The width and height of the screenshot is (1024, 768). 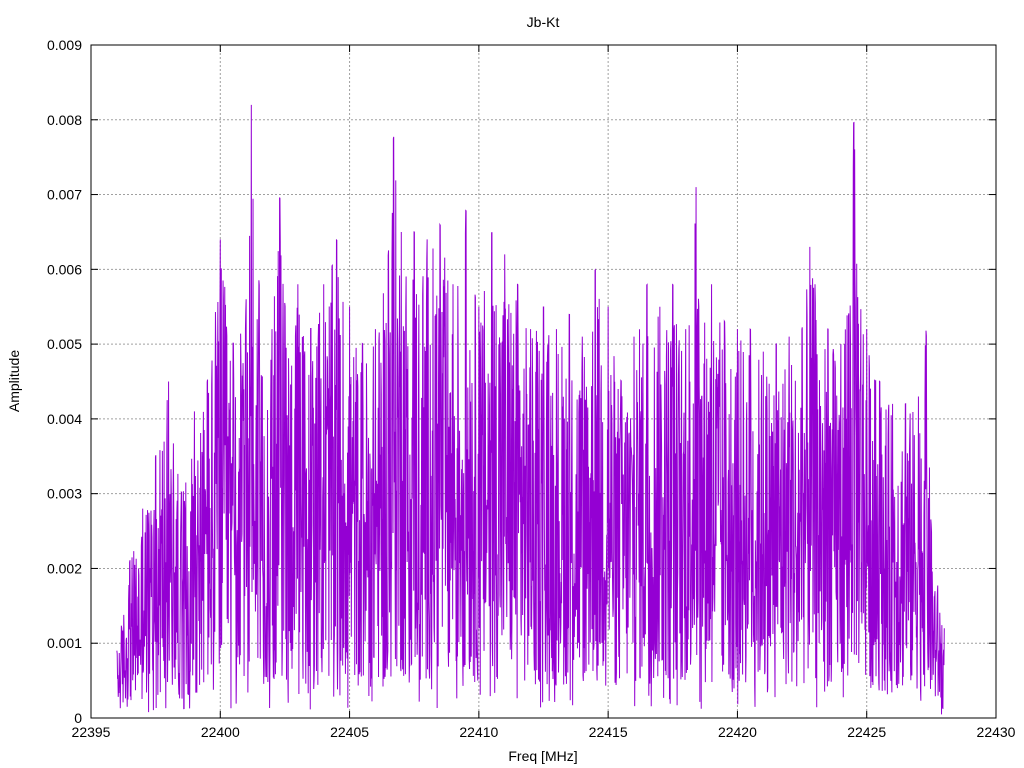 What do you see at coordinates (64, 195) in the screenshot?
I see `y-tick-label: 0.007` at bounding box center [64, 195].